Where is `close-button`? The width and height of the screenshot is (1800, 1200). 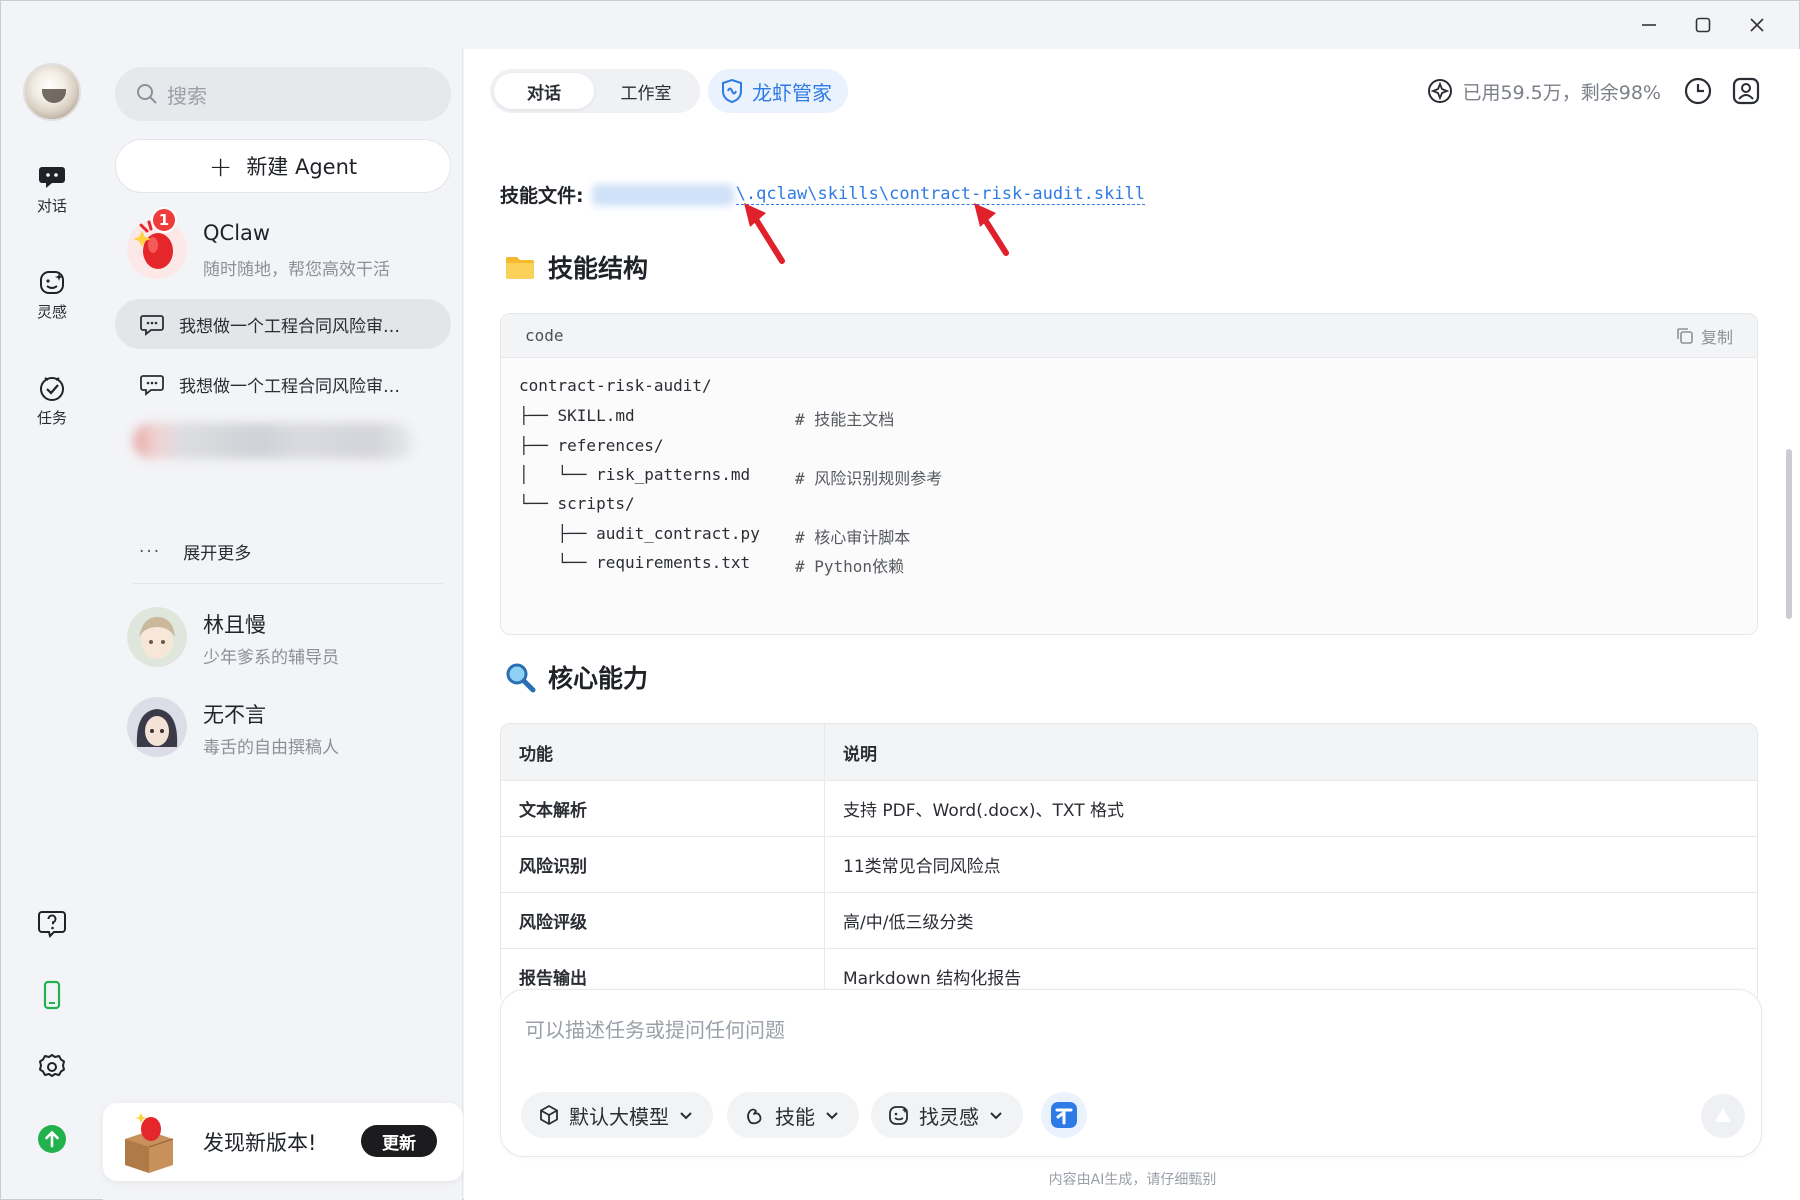 close-button is located at coordinates (1757, 25).